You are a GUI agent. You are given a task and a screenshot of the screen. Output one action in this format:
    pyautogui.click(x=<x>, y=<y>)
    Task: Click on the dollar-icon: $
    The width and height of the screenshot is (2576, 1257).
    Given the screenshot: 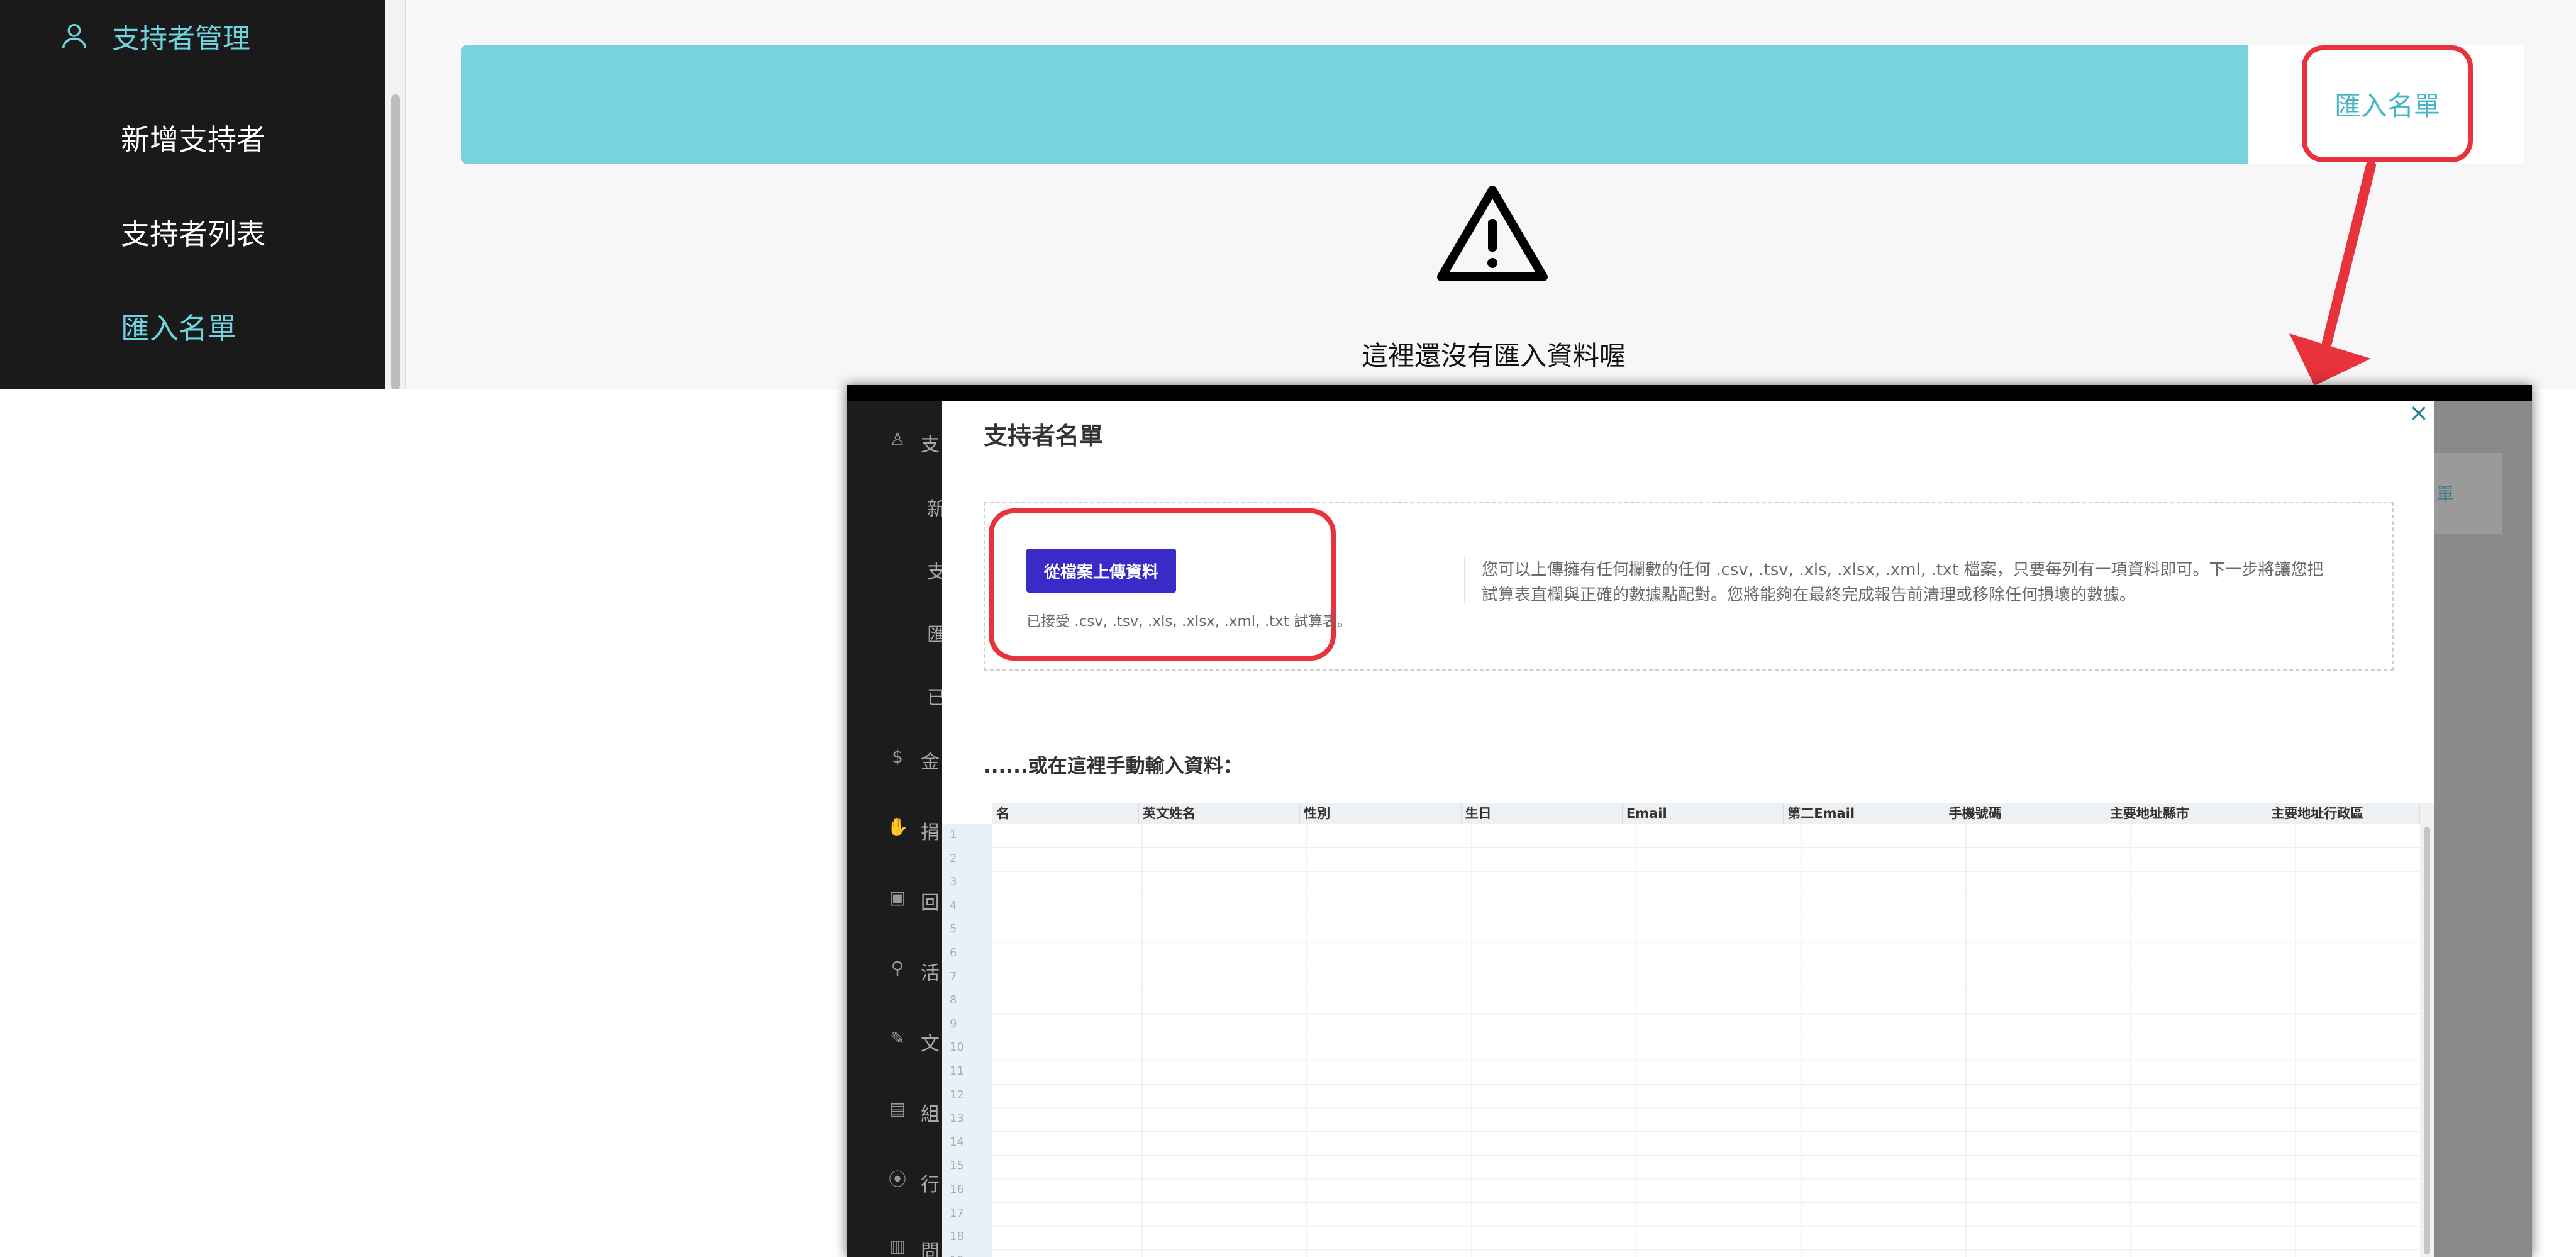 What is the action you would take?
    pyautogui.click(x=897, y=756)
    